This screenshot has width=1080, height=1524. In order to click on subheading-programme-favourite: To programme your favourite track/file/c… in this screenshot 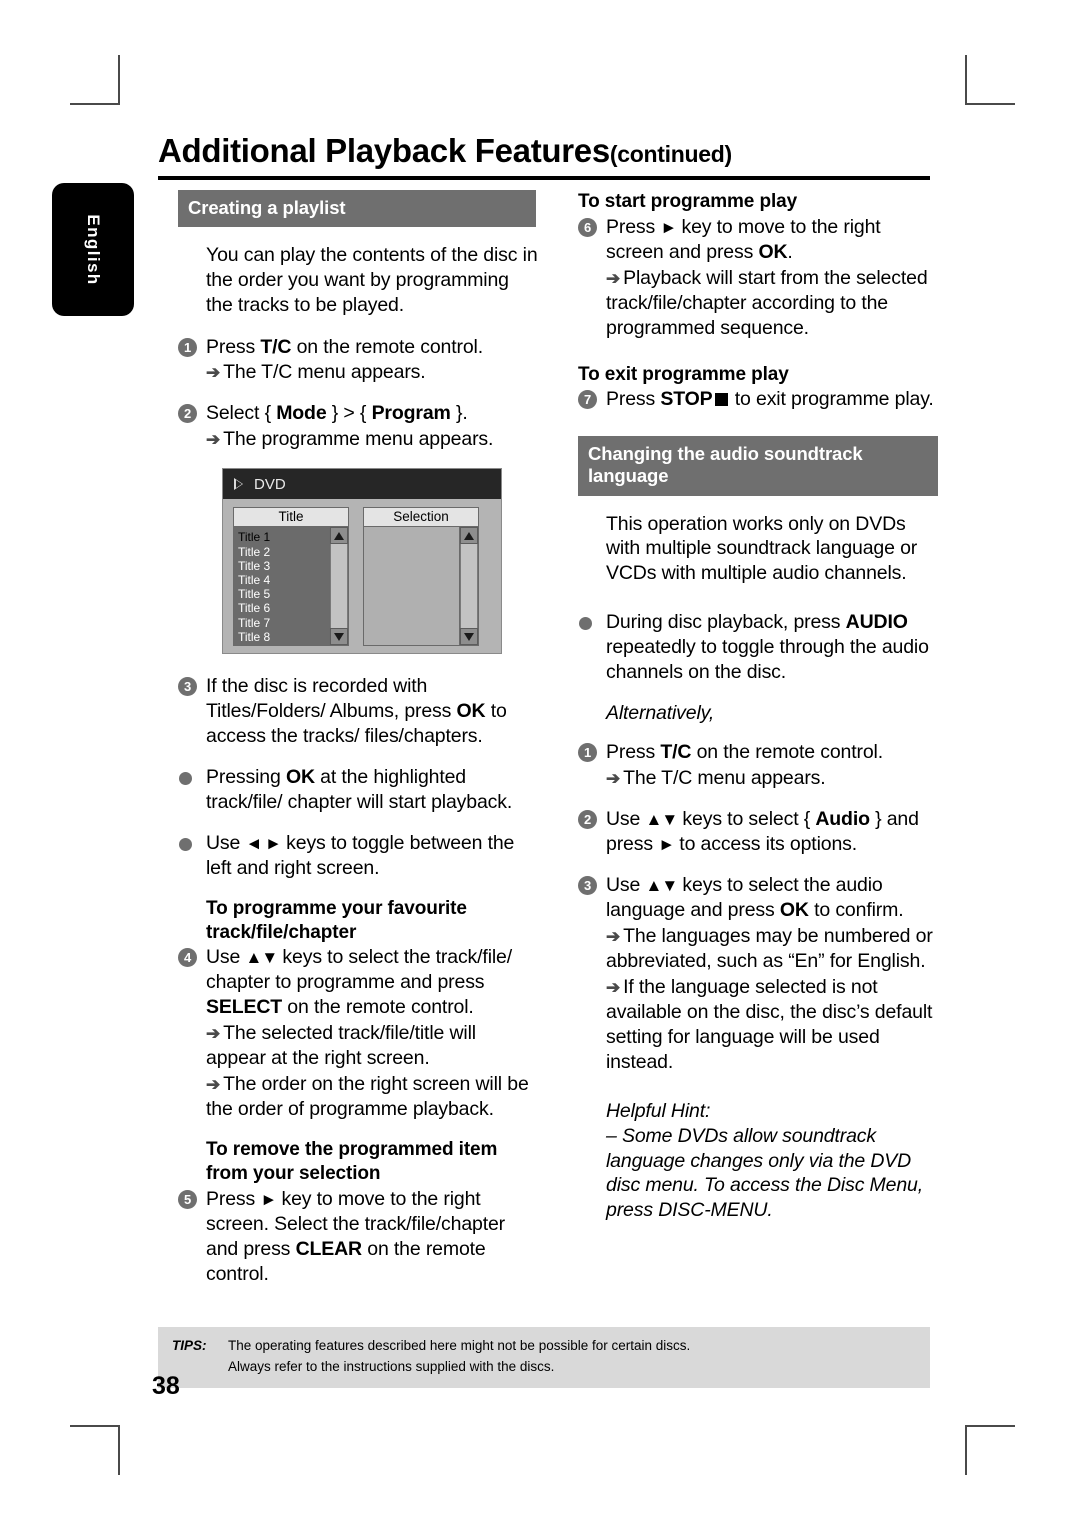, I will do `click(336, 920)`.